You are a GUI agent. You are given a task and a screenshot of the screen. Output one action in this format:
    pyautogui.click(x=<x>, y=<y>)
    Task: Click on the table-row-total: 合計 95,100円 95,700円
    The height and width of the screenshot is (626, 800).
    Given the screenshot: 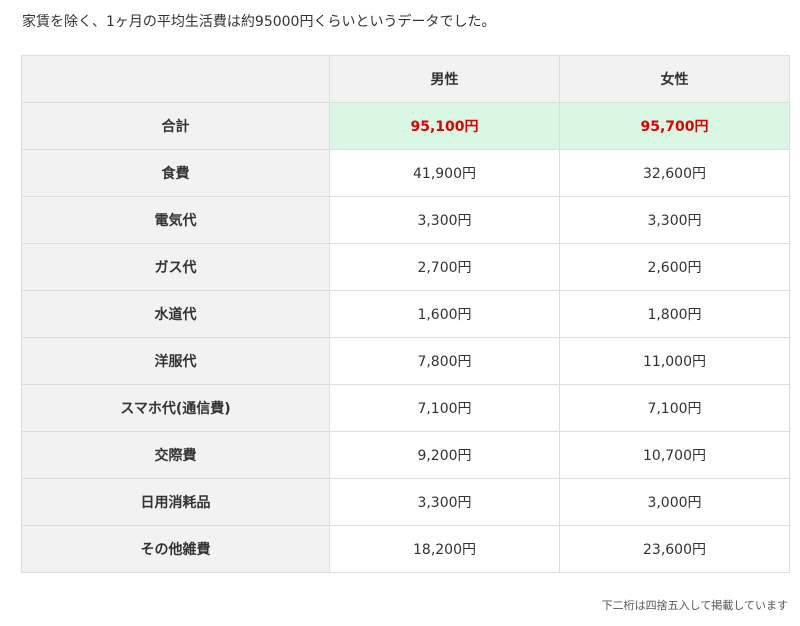 What is the action you would take?
    pyautogui.click(x=405, y=126)
    